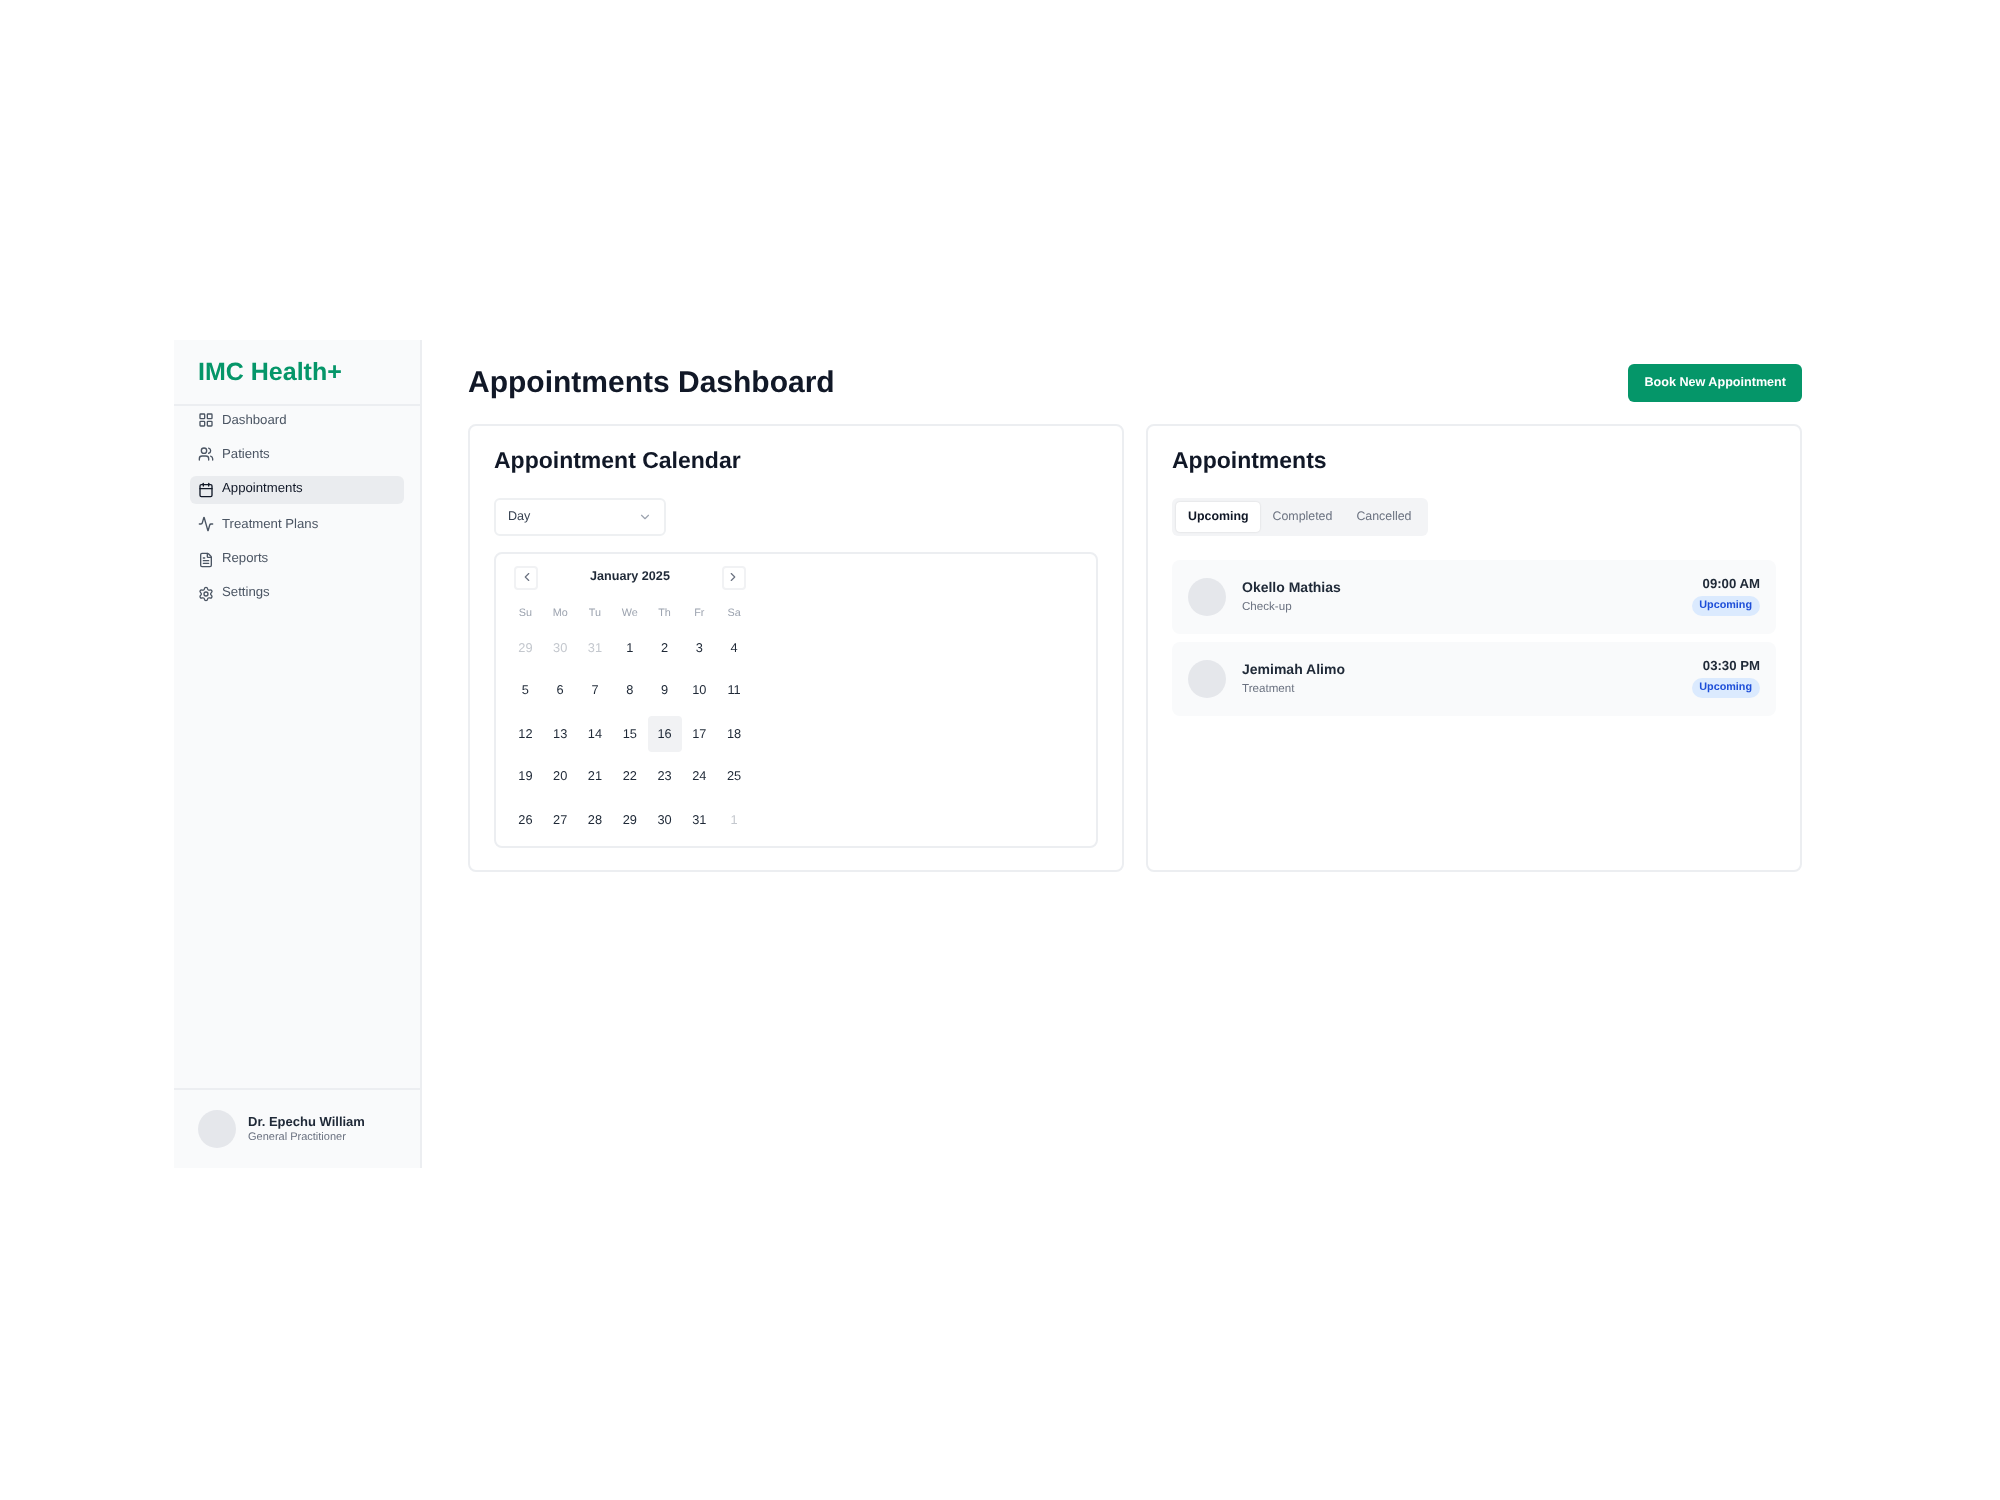 Image resolution: width=2000 pixels, height=1500 pixels. Describe the element at coordinates (206, 454) in the screenshot. I see `users-icon` at that location.